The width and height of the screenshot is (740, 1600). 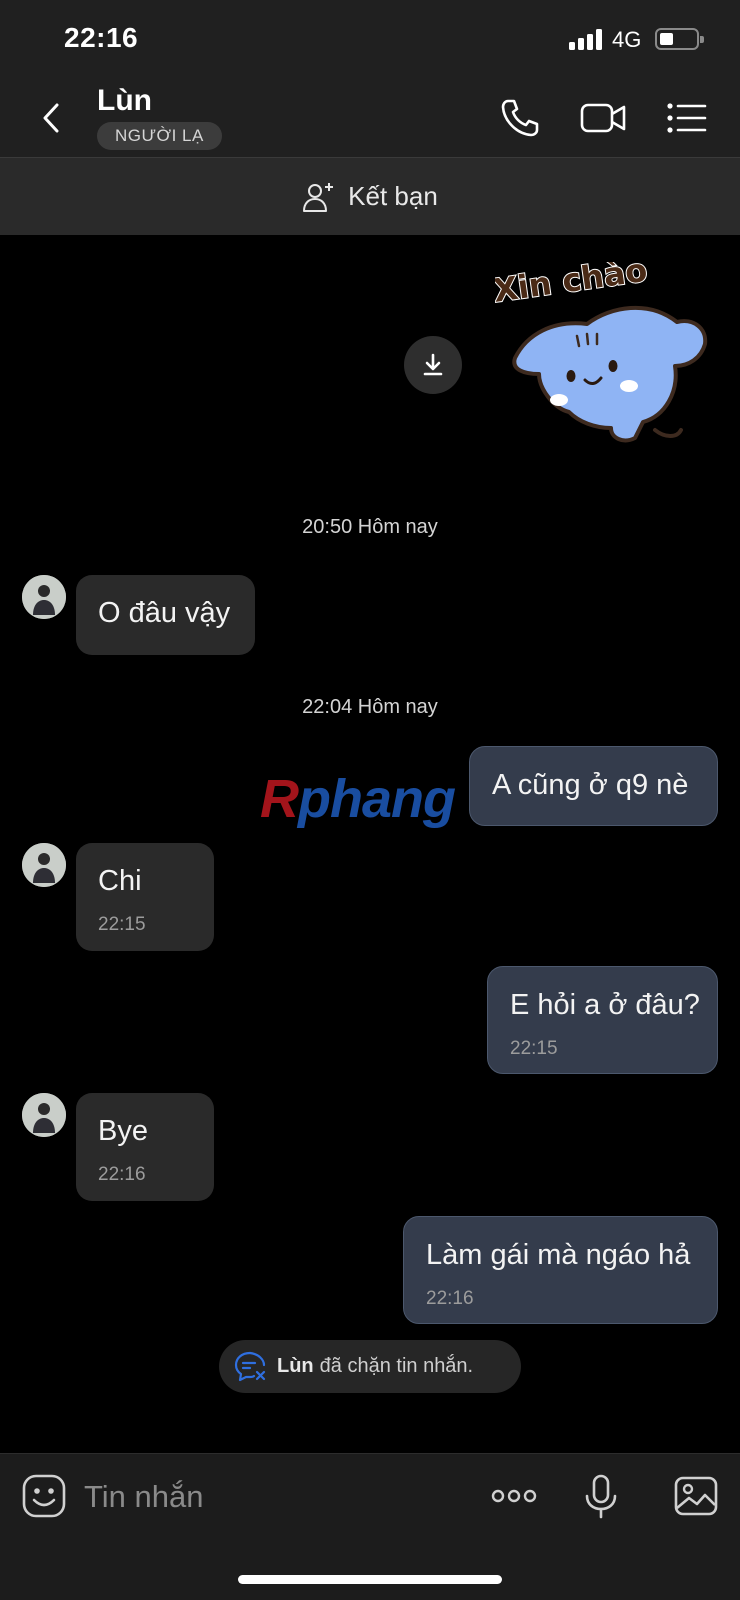 What do you see at coordinates (605, 1005) in the screenshot?
I see `message-text: E hỏi a ở đâu?` at bounding box center [605, 1005].